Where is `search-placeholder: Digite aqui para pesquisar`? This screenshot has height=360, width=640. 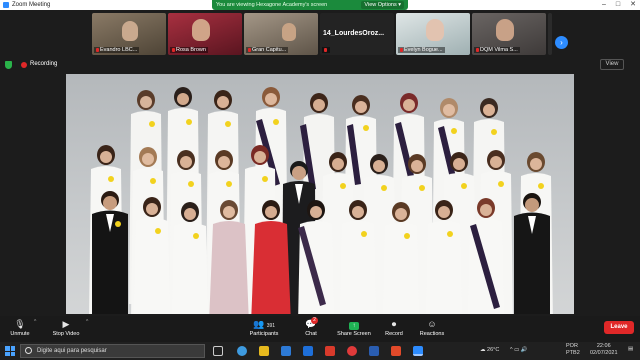
search-placeholder: Digite aqui para pesquisar is located at coordinates (72, 351).